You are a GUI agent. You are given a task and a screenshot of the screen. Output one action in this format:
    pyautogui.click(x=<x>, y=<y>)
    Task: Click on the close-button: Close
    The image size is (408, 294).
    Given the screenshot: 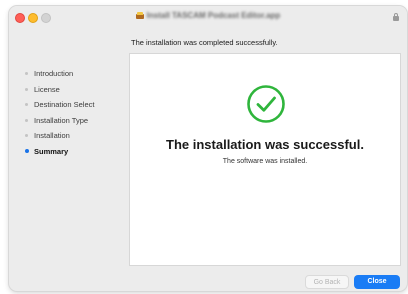 What is the action you would take?
    pyautogui.click(x=377, y=282)
    